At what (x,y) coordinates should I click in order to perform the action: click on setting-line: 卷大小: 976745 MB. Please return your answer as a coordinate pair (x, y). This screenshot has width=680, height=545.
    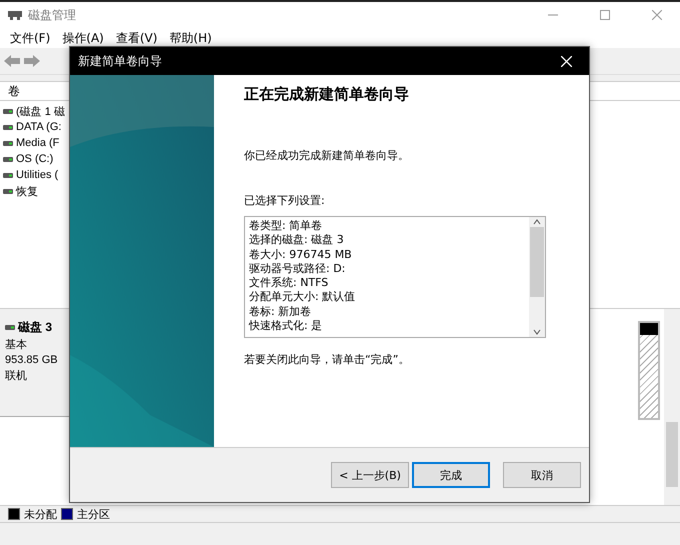
    Looking at the image, I should click on (301, 255).